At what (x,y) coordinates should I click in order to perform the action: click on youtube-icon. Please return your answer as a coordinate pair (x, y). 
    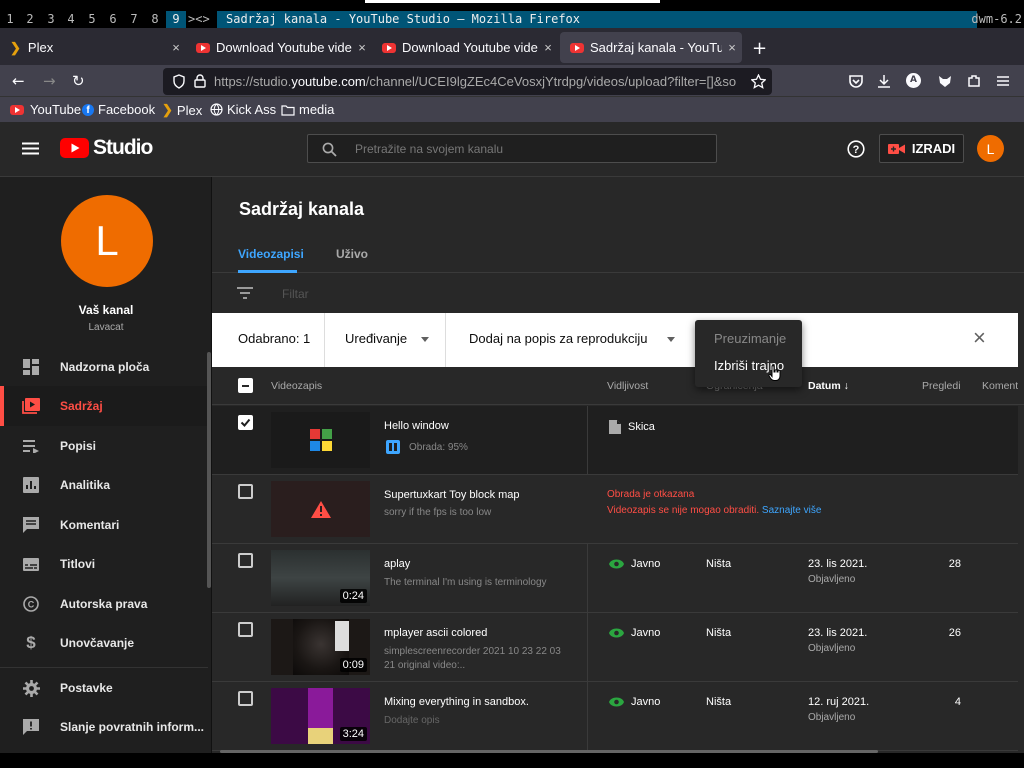
    Looking at the image, I should click on (17, 109).